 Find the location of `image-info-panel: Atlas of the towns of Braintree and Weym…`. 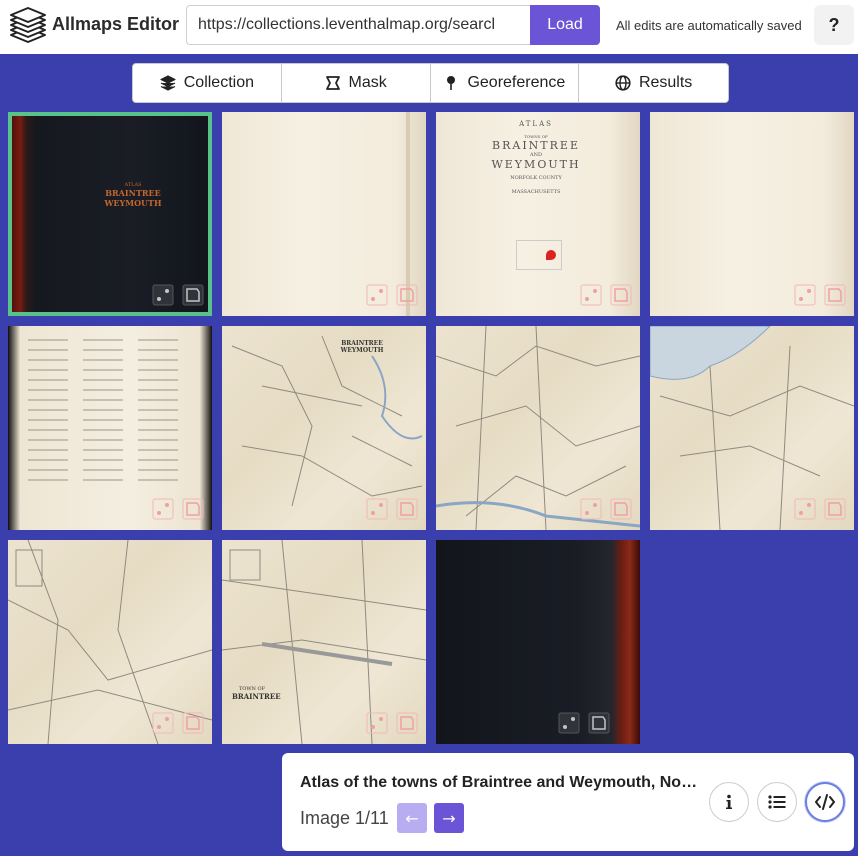

image-info-panel: Atlas of the towns of Braintree and Weym… is located at coordinates (568, 802).